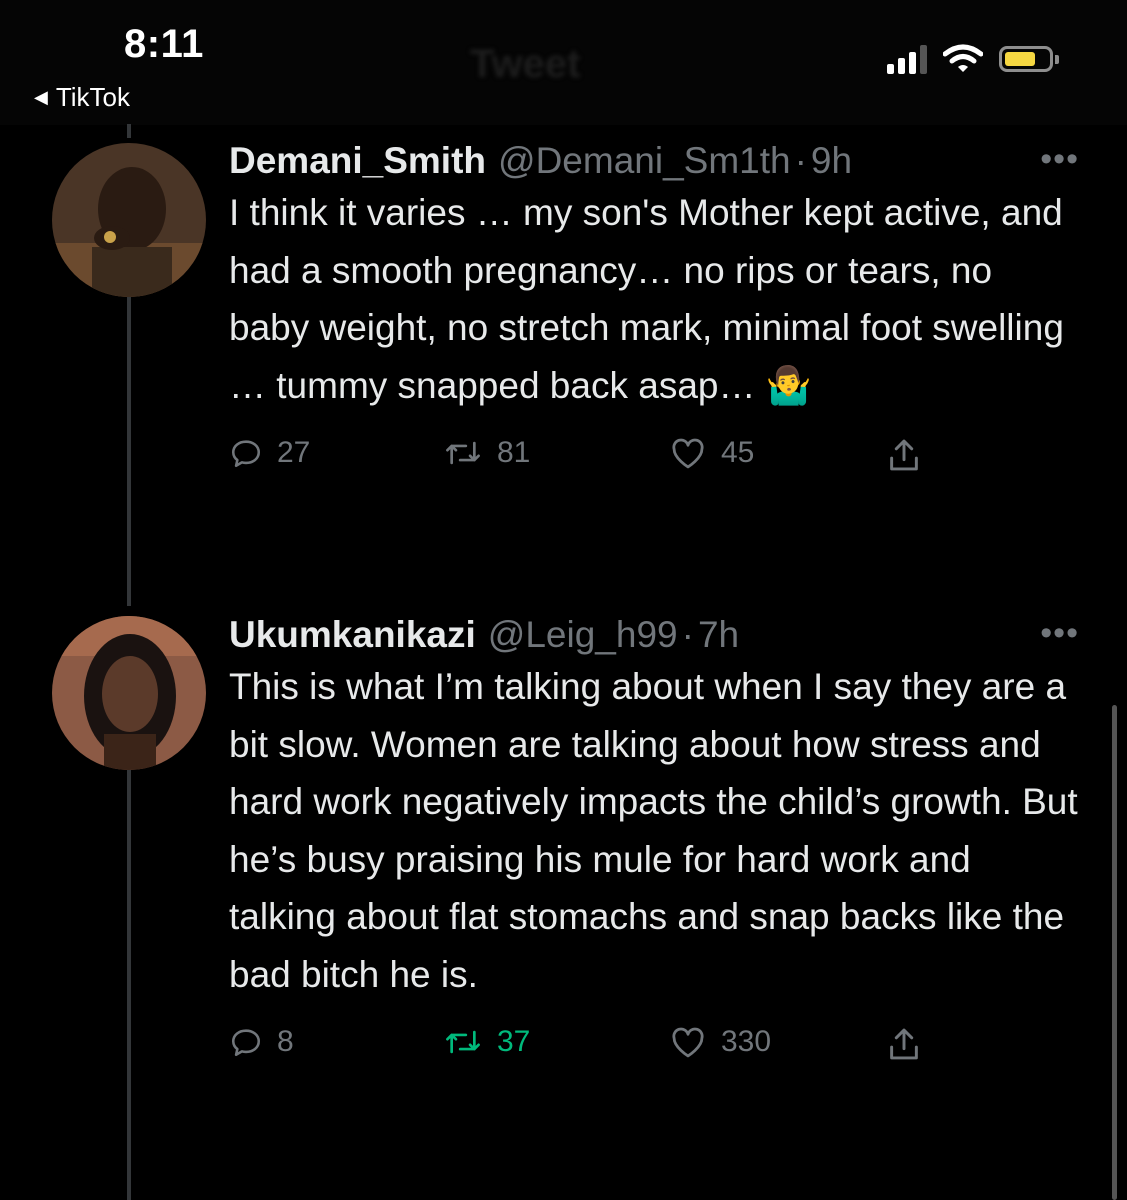  What do you see at coordinates (738, 452) in the screenshot?
I see `like-count: 45` at bounding box center [738, 452].